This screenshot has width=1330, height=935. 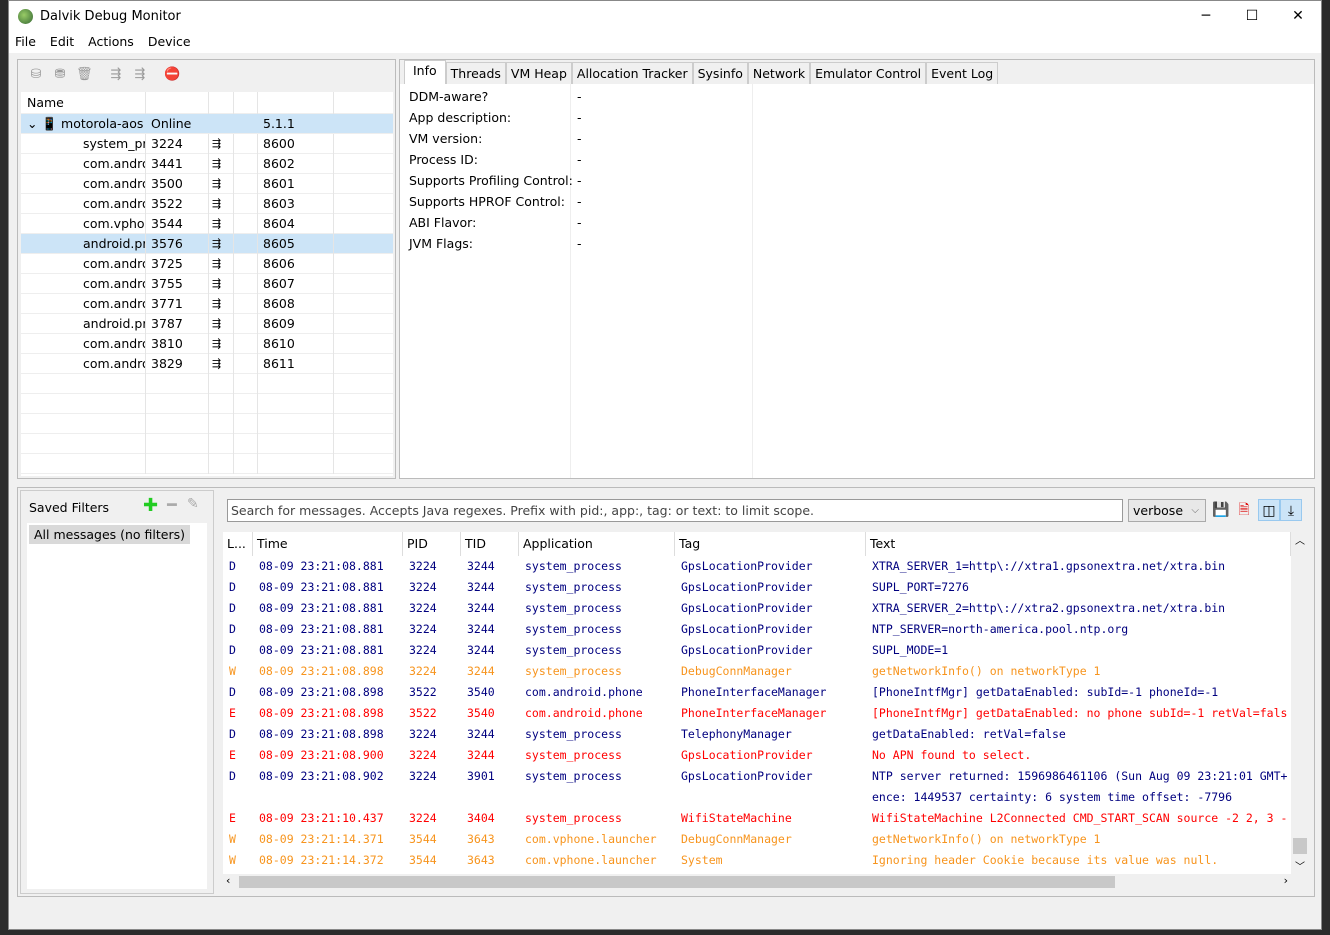 I want to click on process-row: system_process 3224 ⇶ 8600, so click(x=207, y=144).